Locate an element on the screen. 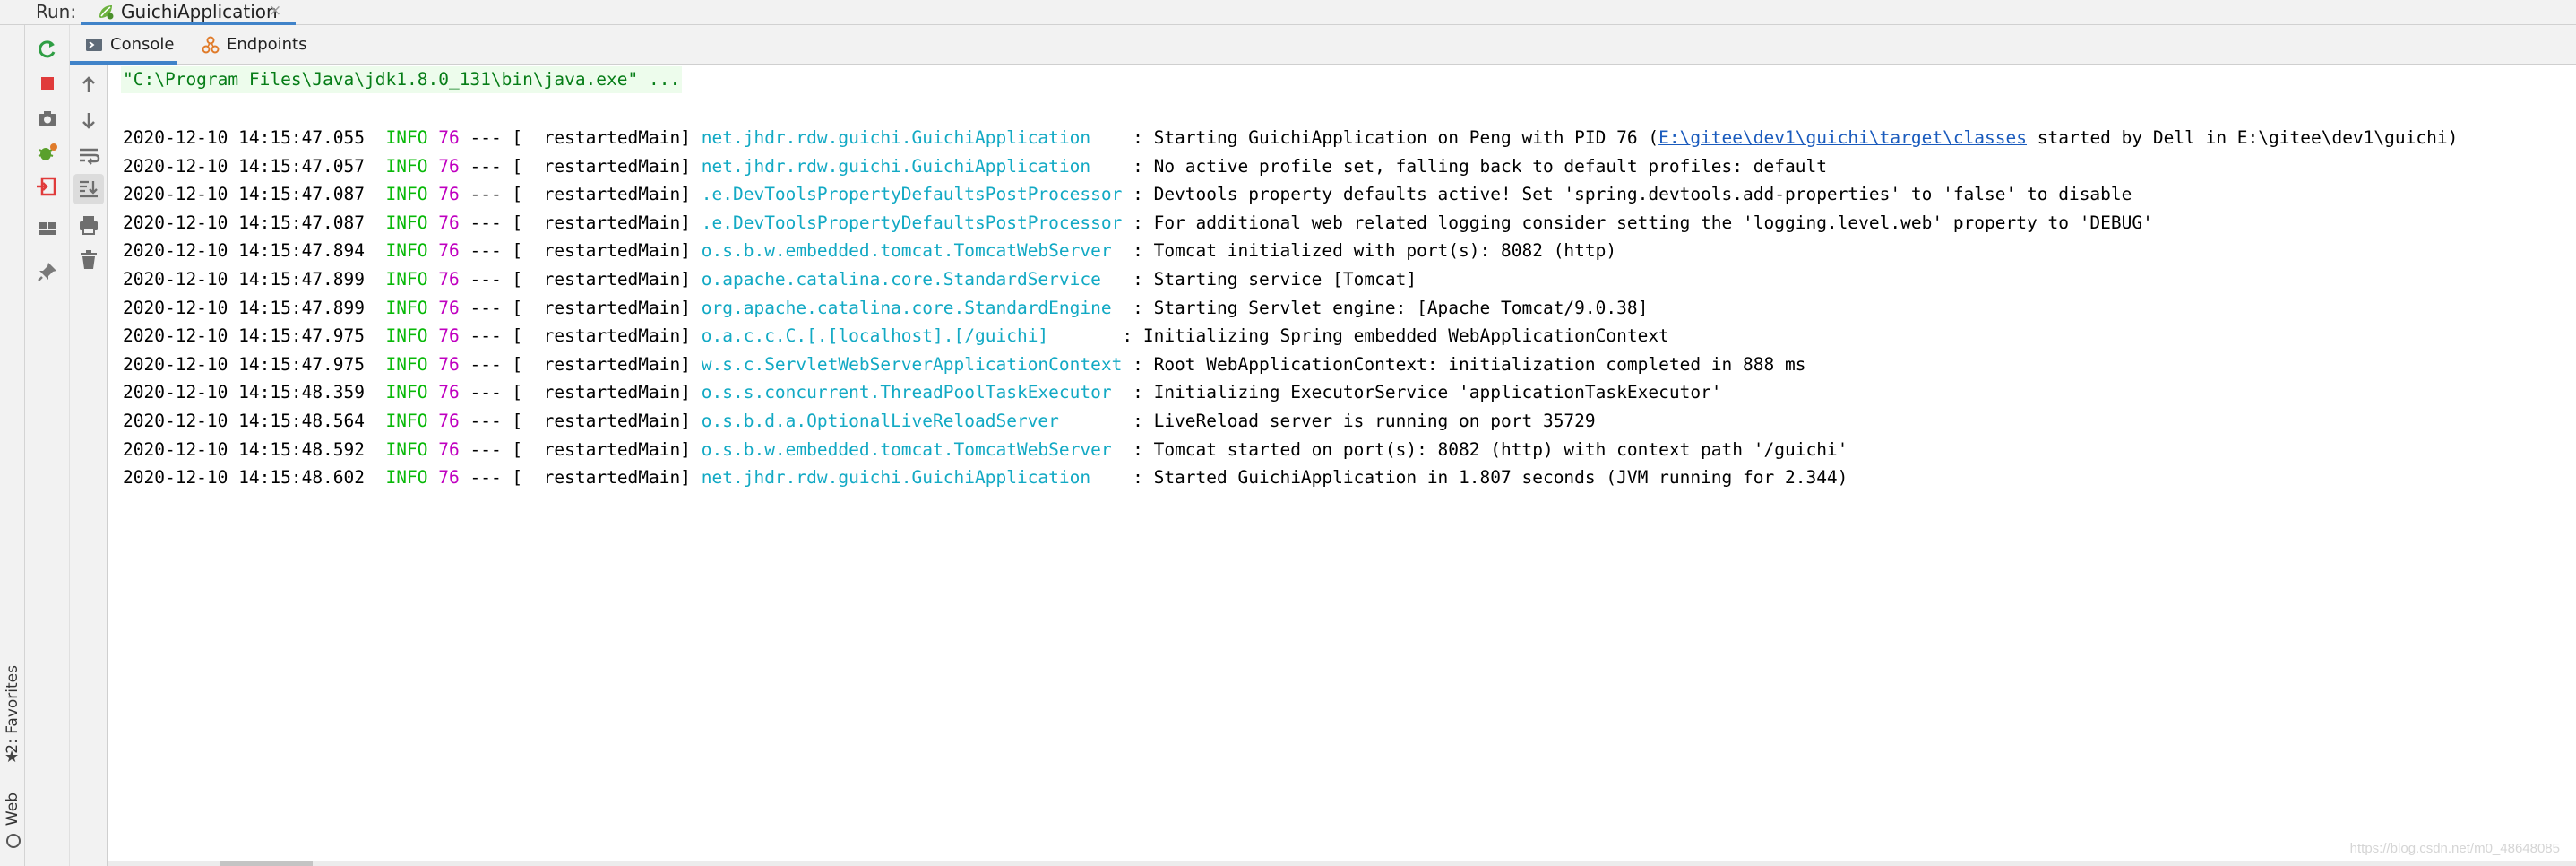  arrow-up-icon is located at coordinates (88, 85).